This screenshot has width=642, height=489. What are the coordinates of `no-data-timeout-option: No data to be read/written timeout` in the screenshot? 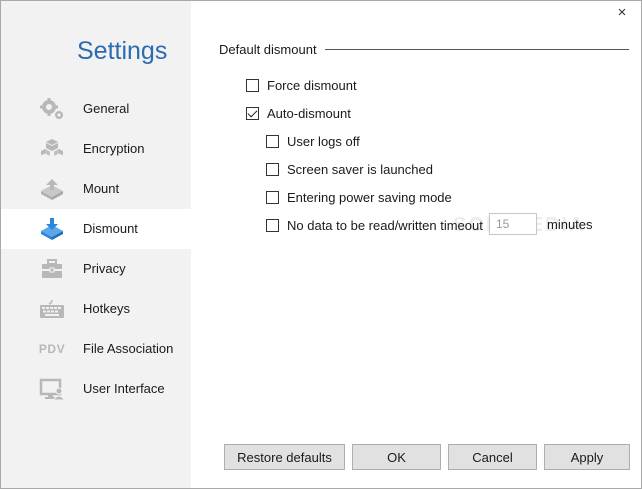 It's located at (374, 225).